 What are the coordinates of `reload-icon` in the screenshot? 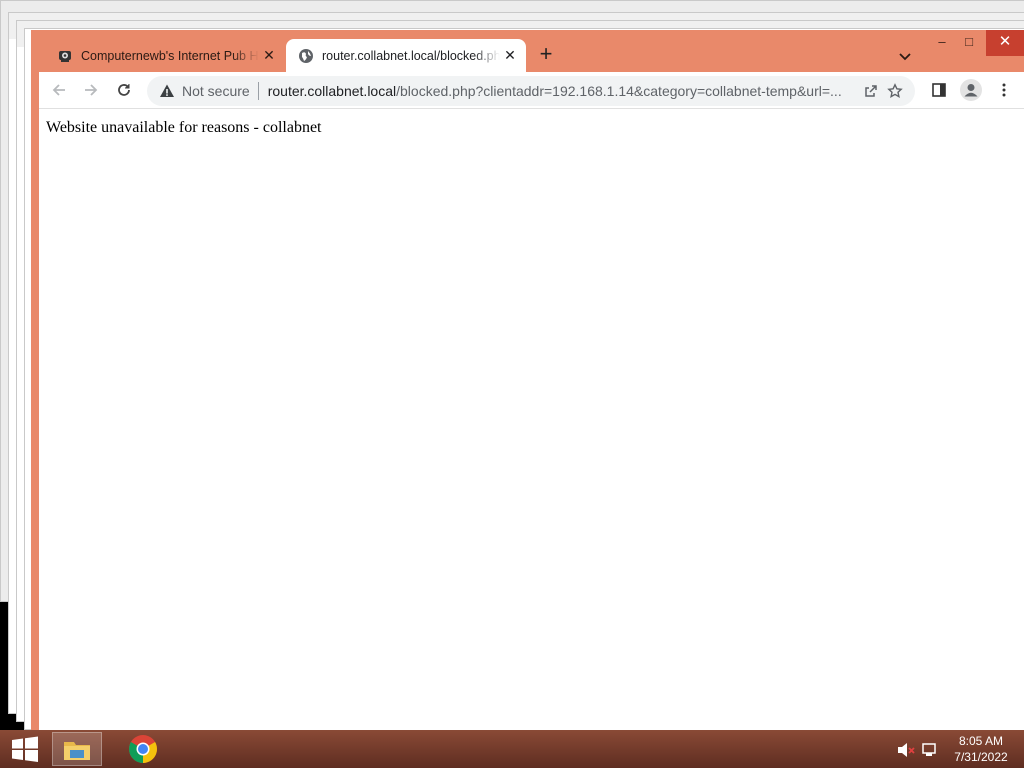 It's located at (124, 90).